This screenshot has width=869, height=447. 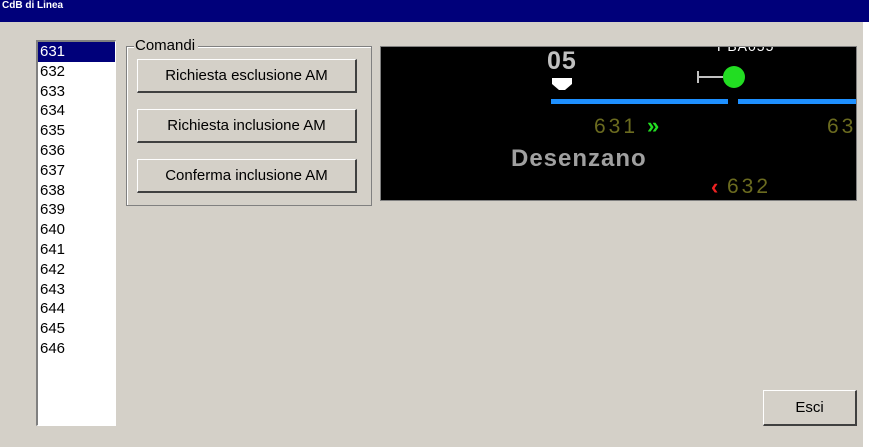 What do you see at coordinates (76, 270) in the screenshot?
I see `list-item: 642` at bounding box center [76, 270].